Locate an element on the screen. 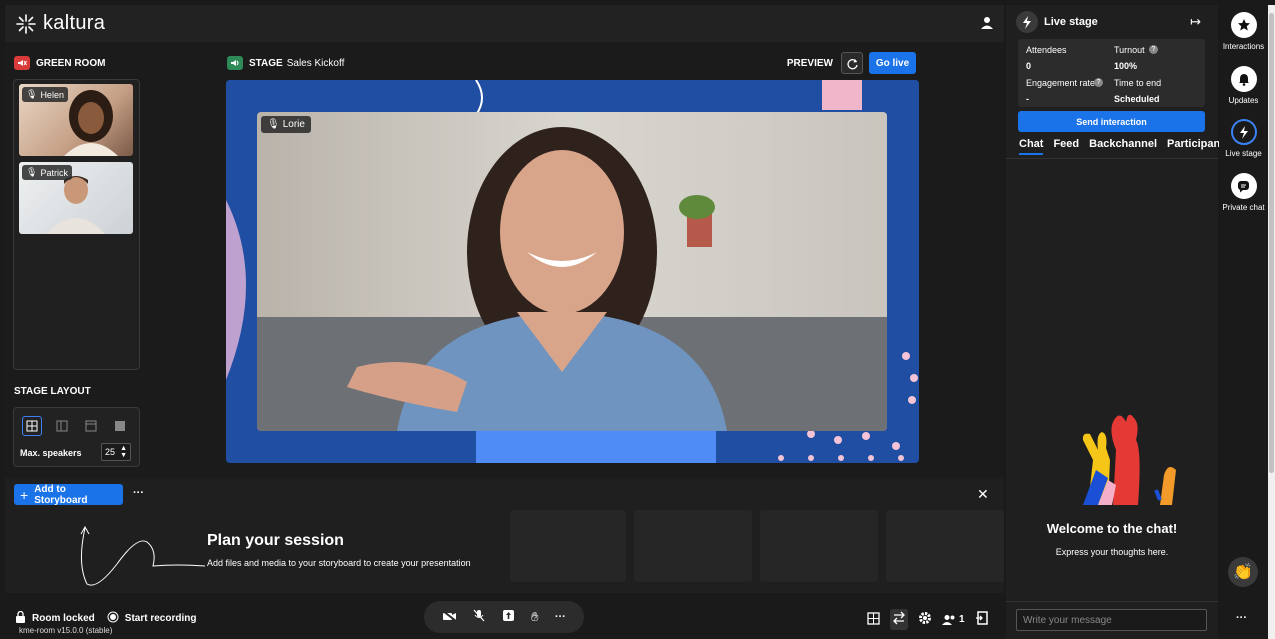 This screenshot has width=1275, height=639. send-interaction-button: Send interaction is located at coordinates (1111, 121).